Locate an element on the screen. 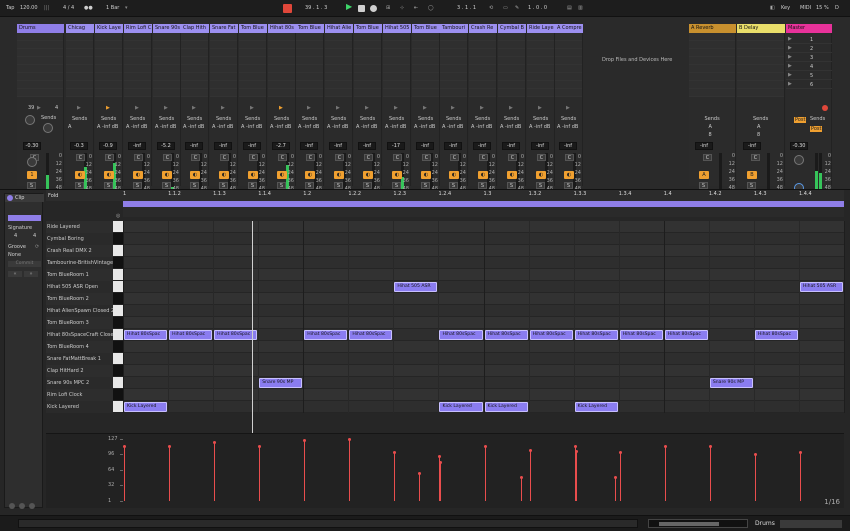 Image resolution: width=850 pixels, height=531 pixels. scene-row: ▶ 4 is located at coordinates (809, 67).